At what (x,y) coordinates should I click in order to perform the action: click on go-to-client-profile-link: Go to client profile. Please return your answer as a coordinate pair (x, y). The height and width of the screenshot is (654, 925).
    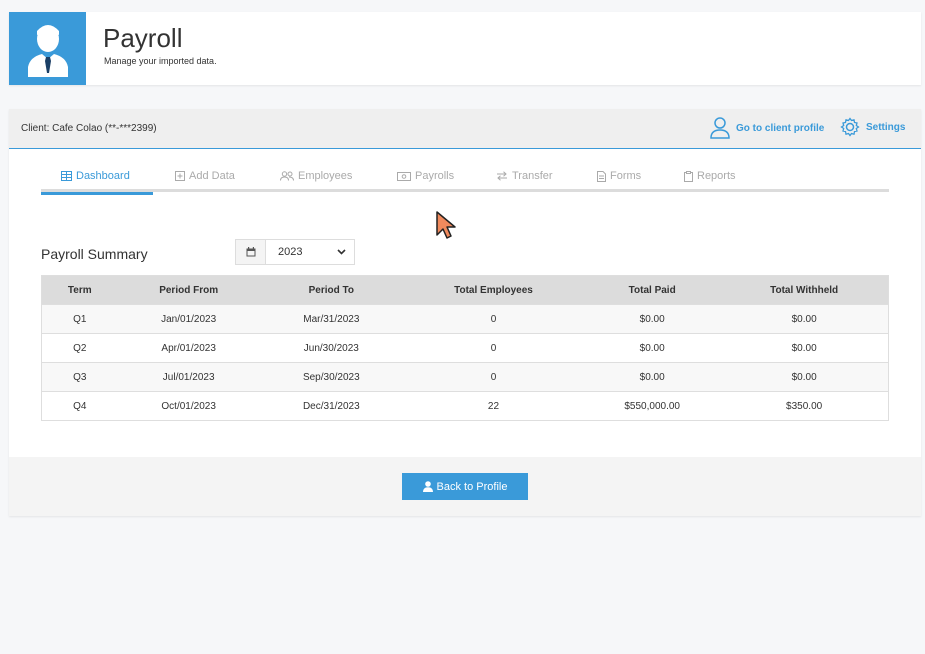
    Looking at the image, I should click on (767, 128).